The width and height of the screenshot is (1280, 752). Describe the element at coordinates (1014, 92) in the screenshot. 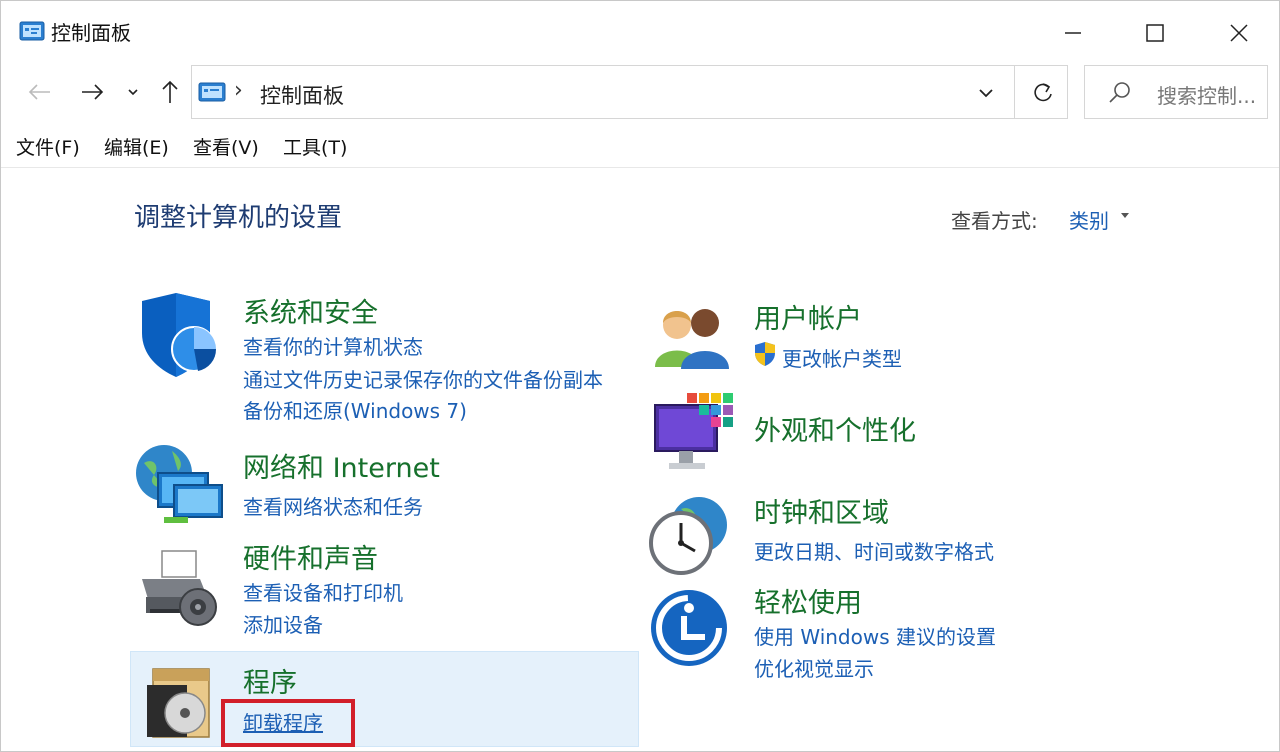

I see `address-divider` at that location.